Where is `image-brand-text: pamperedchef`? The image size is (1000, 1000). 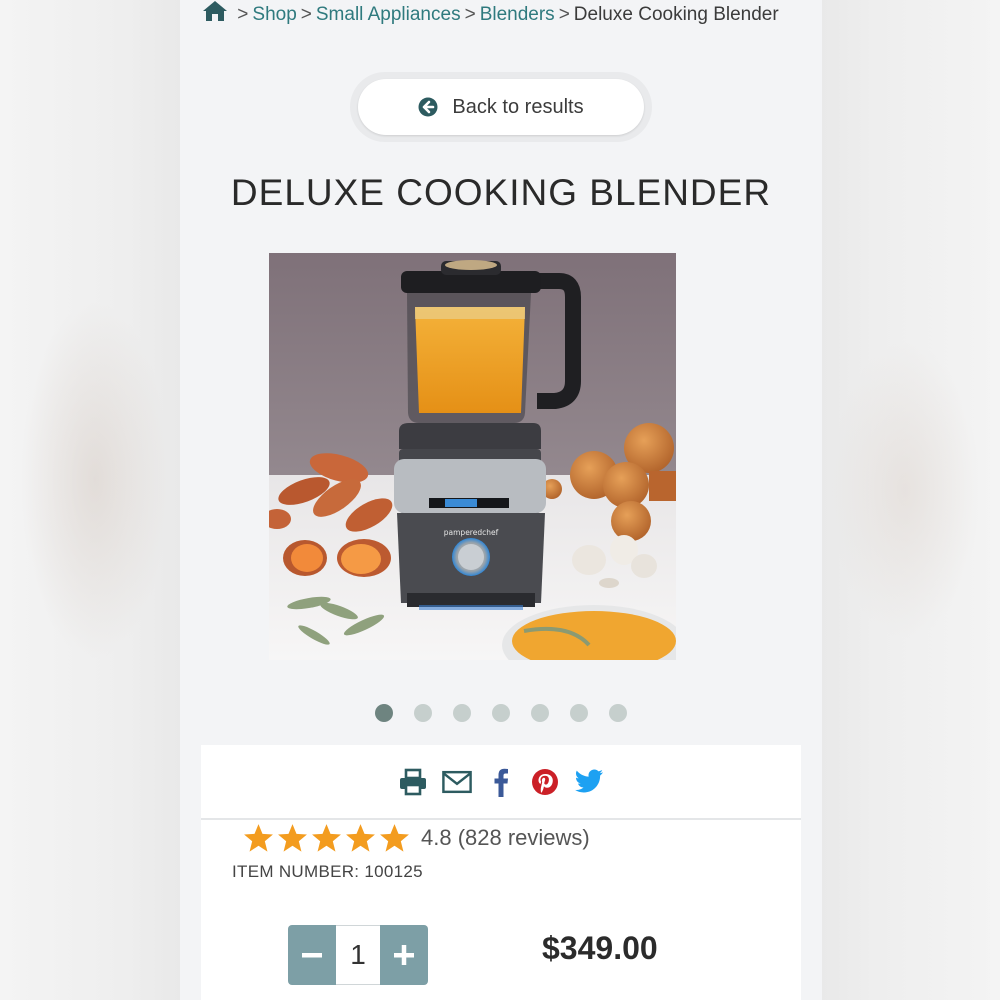
image-brand-text: pamperedchef is located at coordinates (471, 532).